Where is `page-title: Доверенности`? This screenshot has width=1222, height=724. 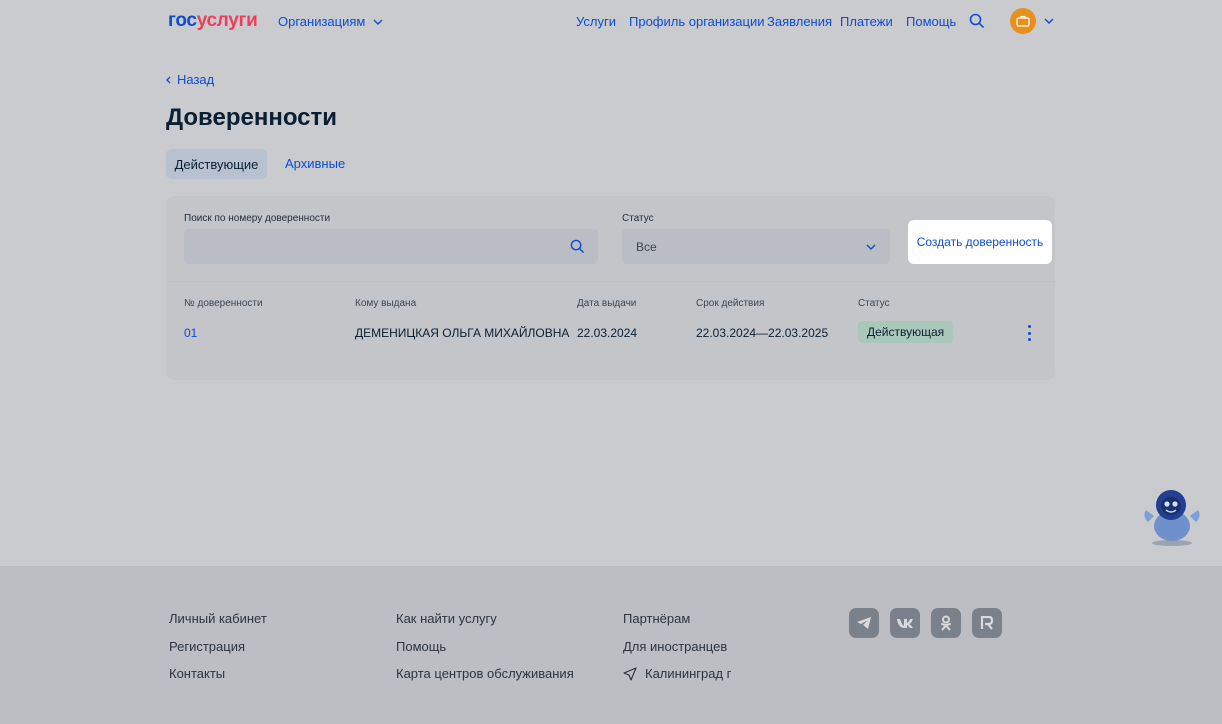 page-title: Доверенности is located at coordinates (252, 117).